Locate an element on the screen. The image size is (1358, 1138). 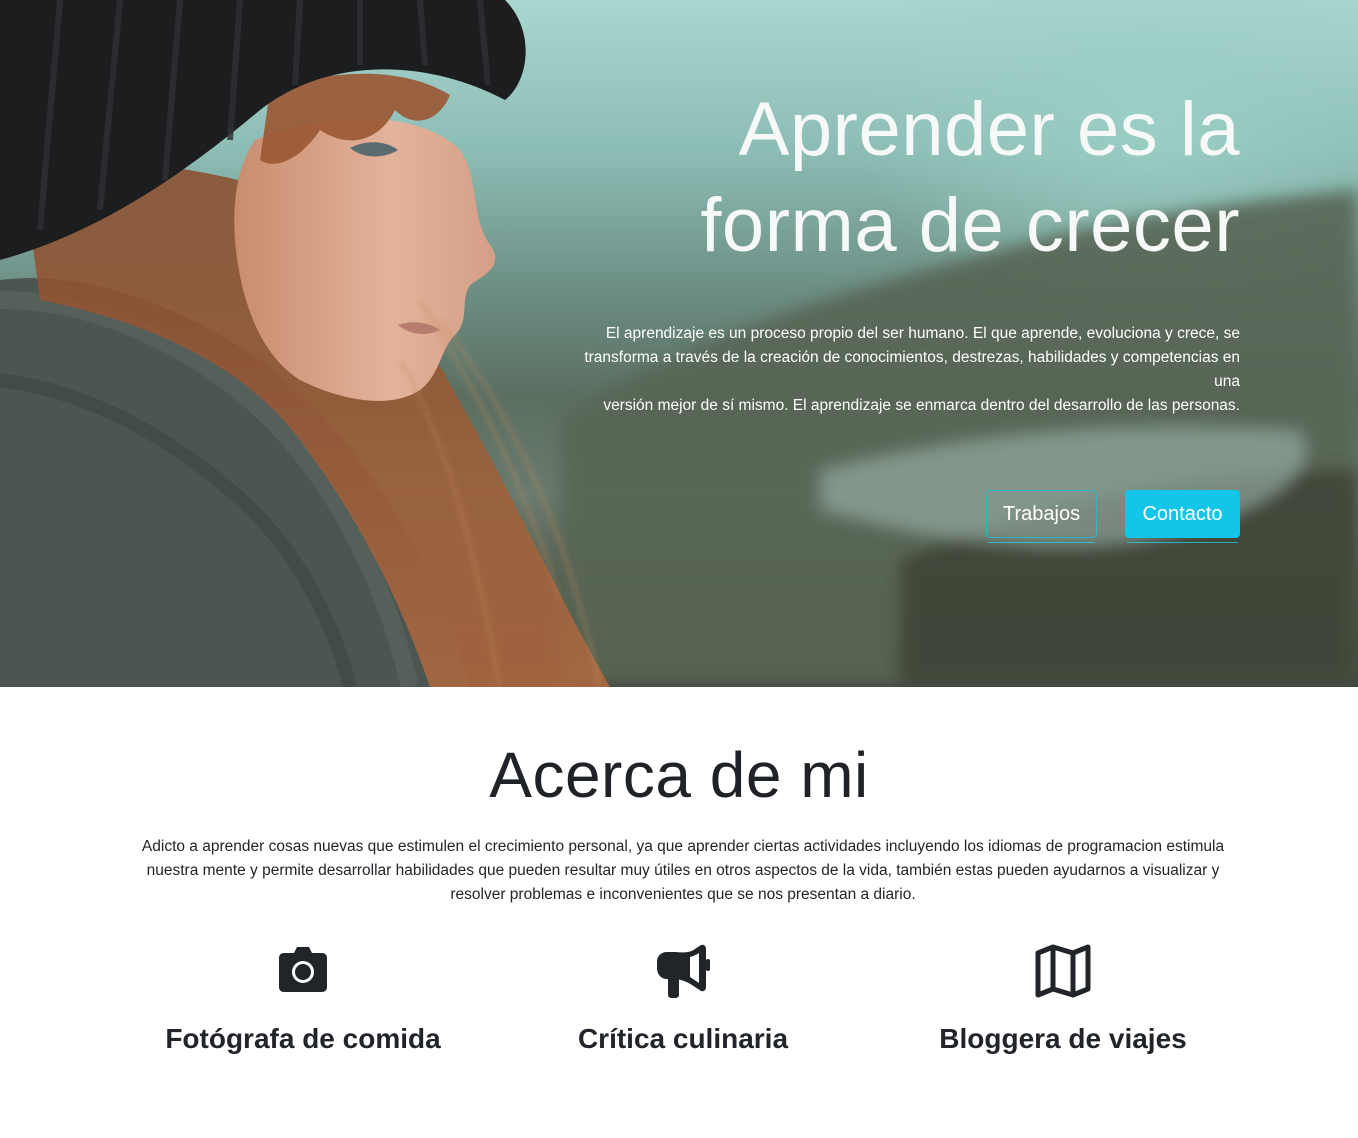
feature-label: Bloggera de viajes is located at coordinates (1063, 1038).